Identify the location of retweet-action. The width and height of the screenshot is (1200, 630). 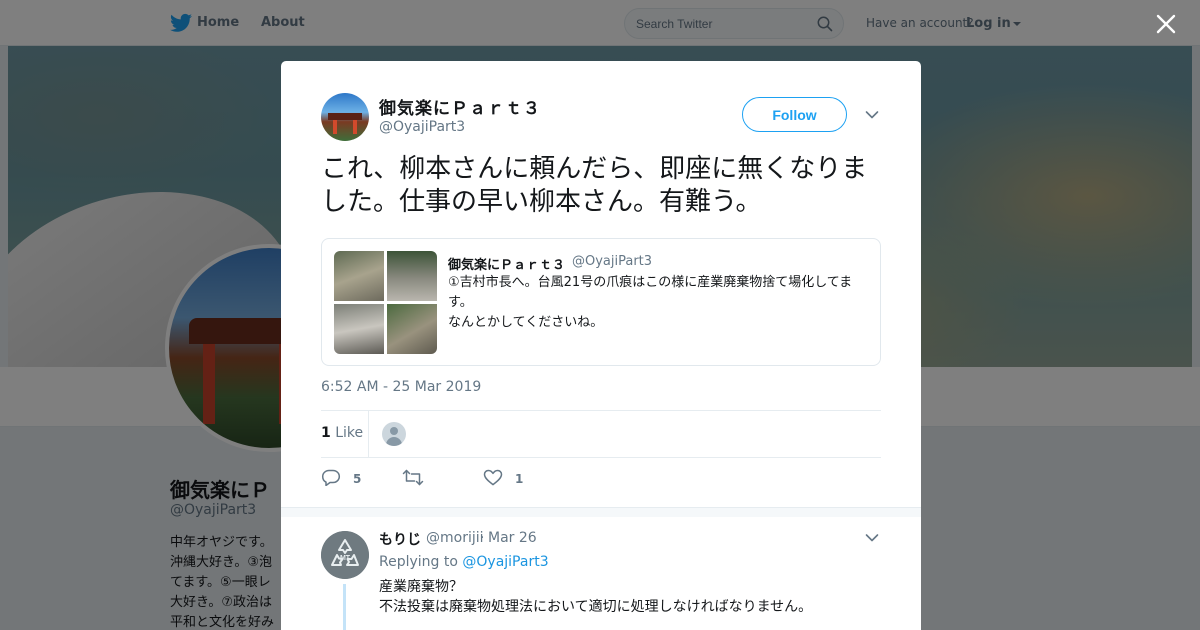
(427, 477).